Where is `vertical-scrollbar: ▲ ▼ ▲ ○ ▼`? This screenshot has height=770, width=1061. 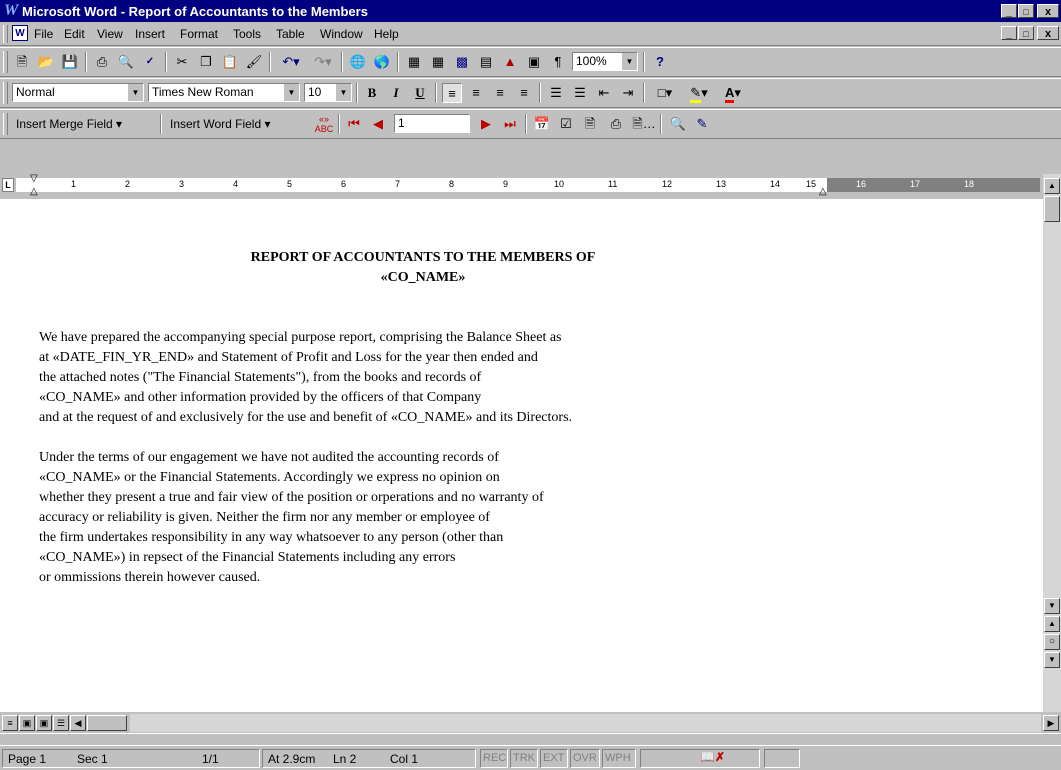 vertical-scrollbar: ▲ ▼ ▲ ○ ▼ is located at coordinates (1052, 443).